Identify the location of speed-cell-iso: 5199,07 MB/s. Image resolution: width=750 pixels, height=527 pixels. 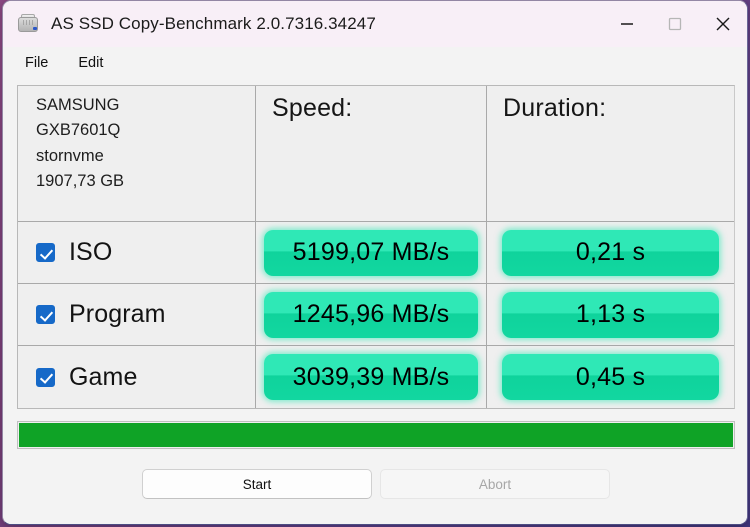
(371, 252).